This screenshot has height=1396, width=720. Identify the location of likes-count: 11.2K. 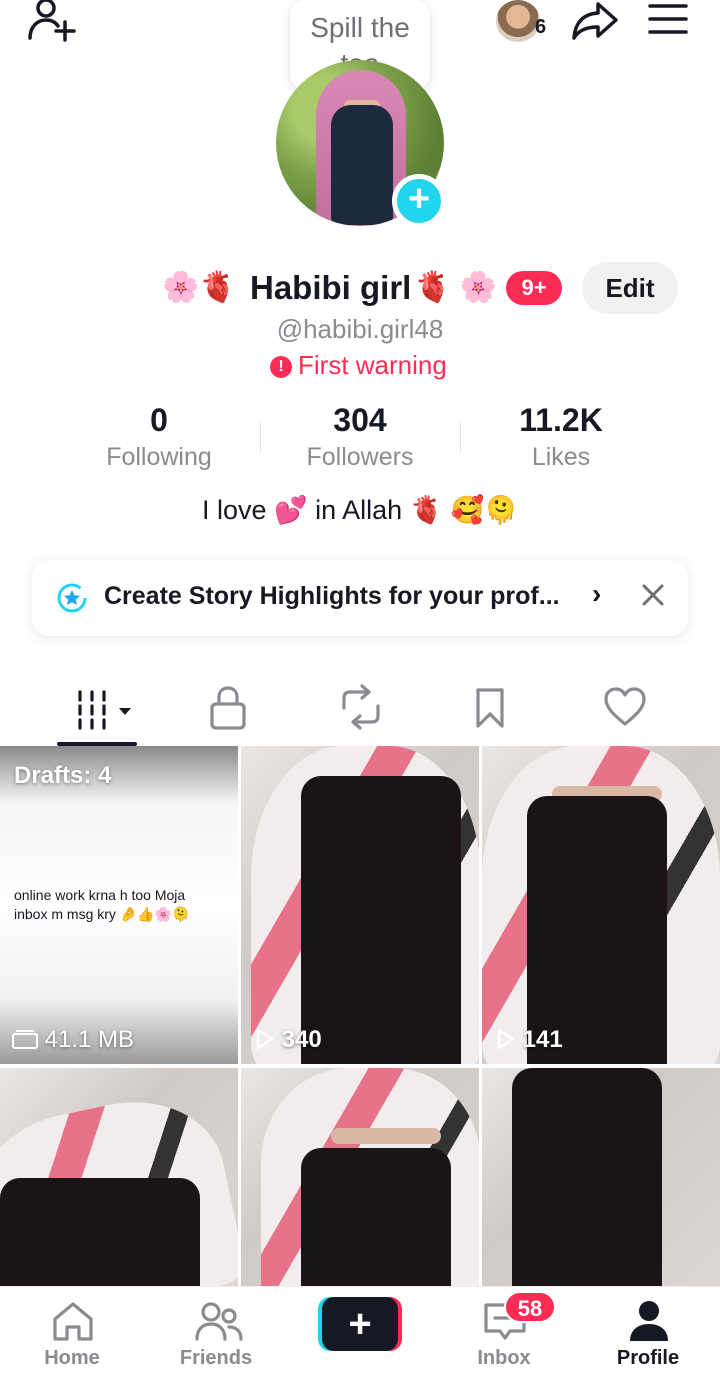
(561, 420).